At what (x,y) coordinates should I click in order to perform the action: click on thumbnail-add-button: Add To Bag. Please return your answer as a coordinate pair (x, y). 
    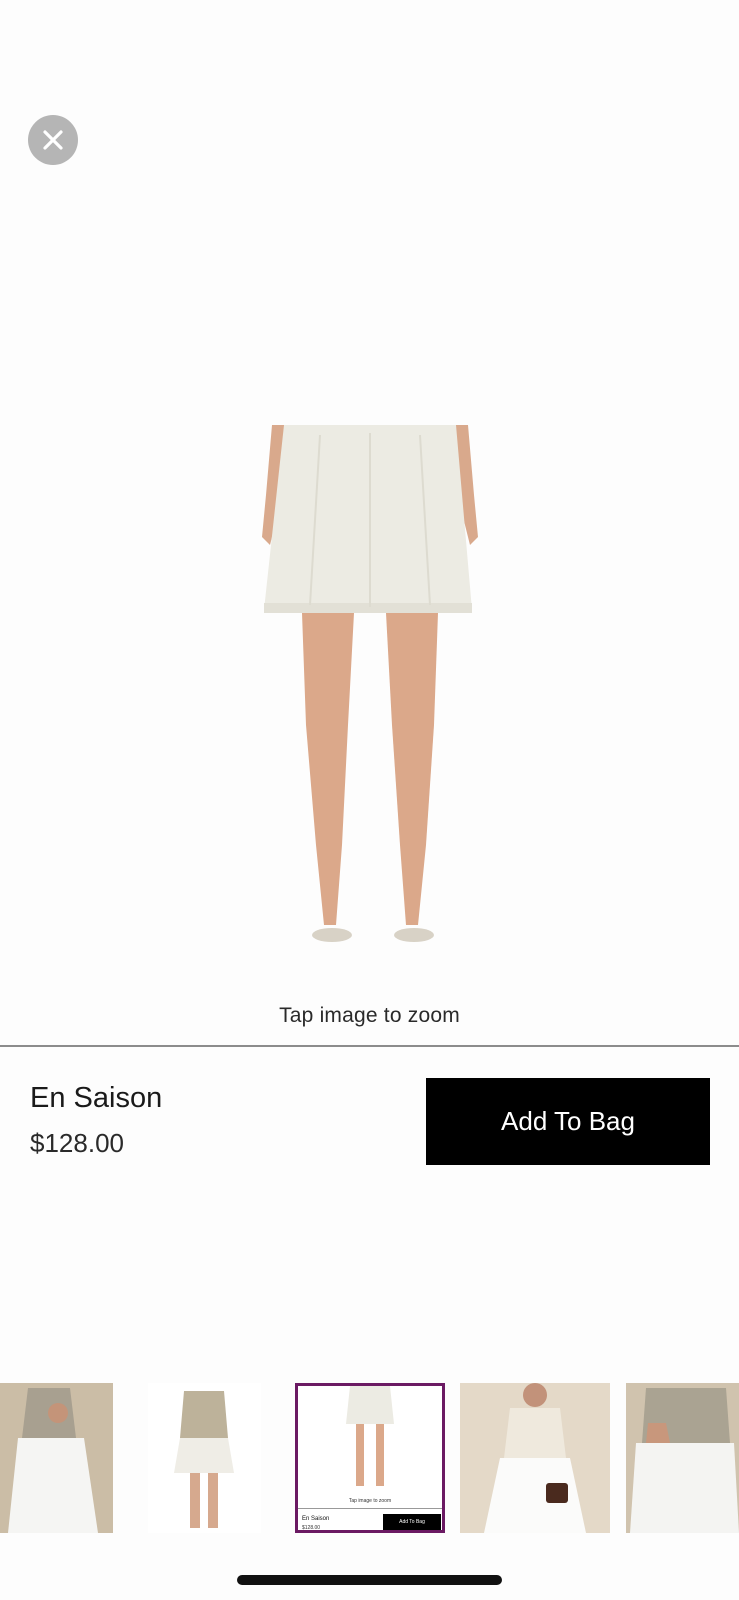
    Looking at the image, I should click on (412, 1522).